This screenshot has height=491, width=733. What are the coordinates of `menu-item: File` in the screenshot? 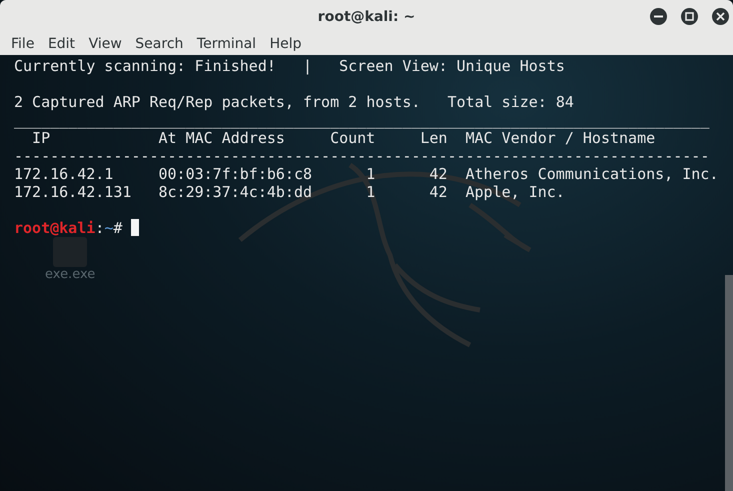 It's located at (27, 44).